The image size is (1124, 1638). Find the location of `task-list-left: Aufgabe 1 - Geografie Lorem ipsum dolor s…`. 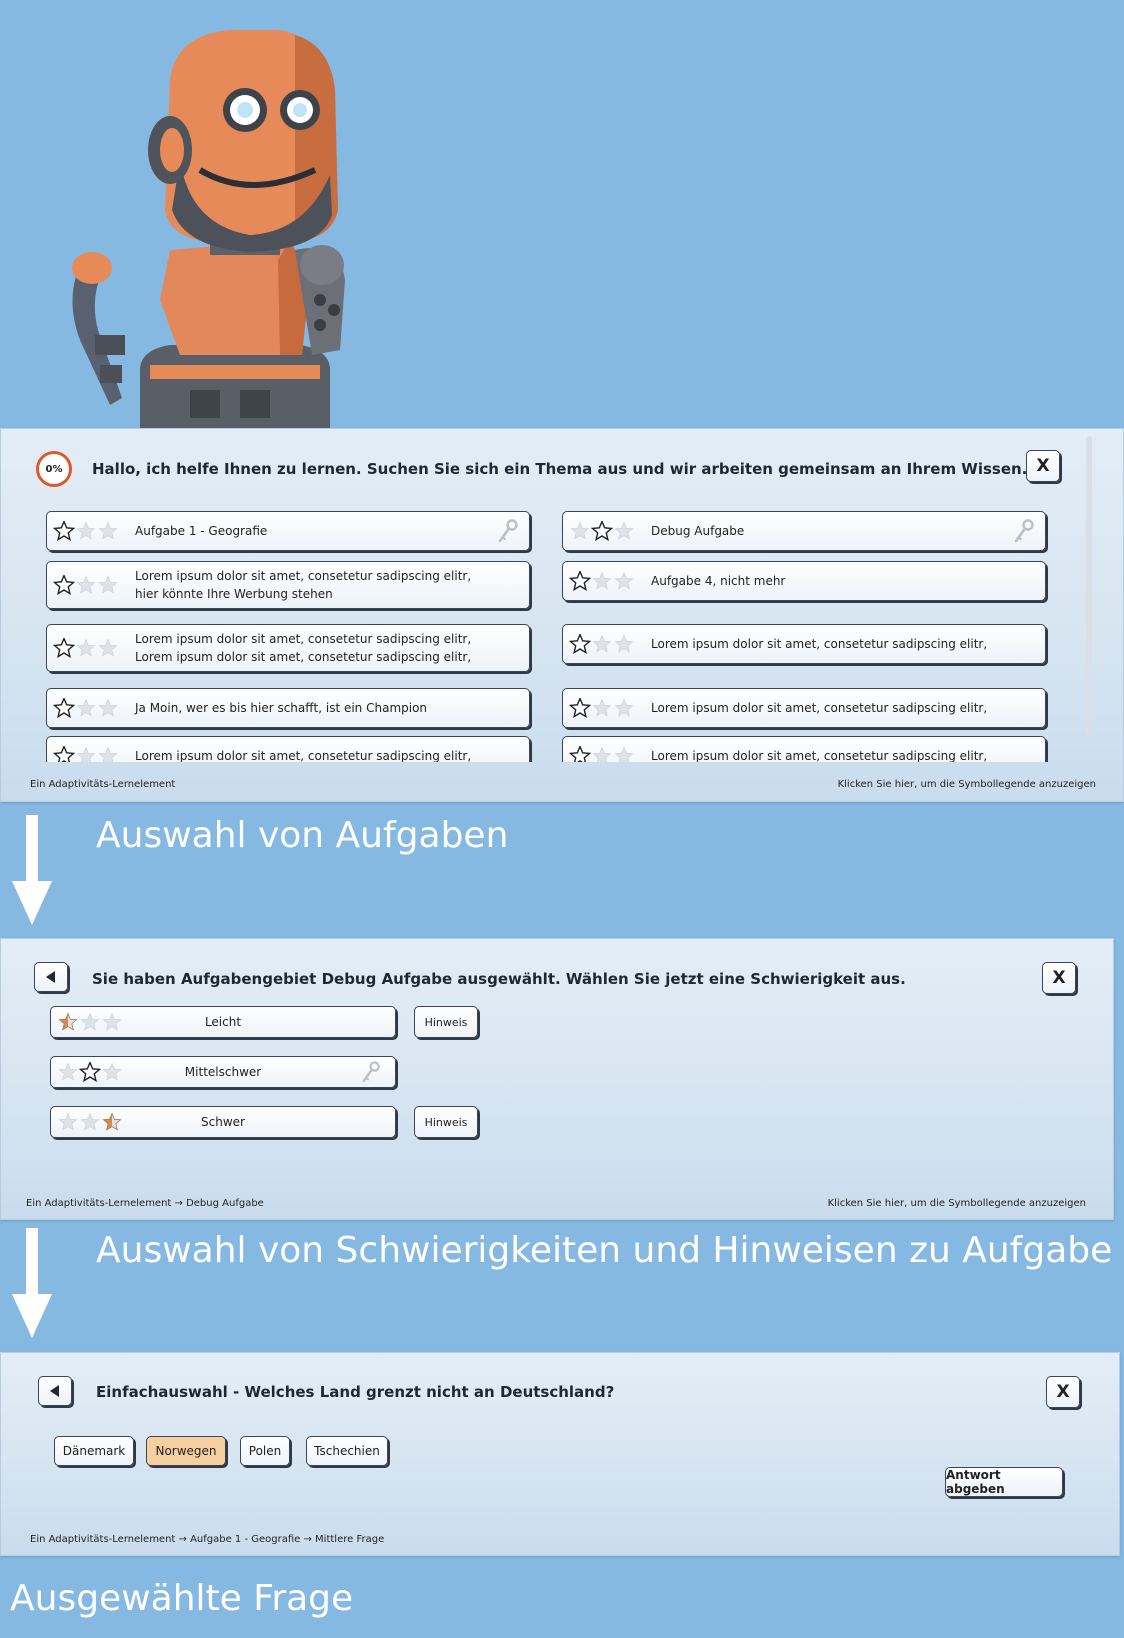

task-list-left: Aufgabe 1 - Geografie Lorem ipsum dolor s… is located at coordinates (288, 599).